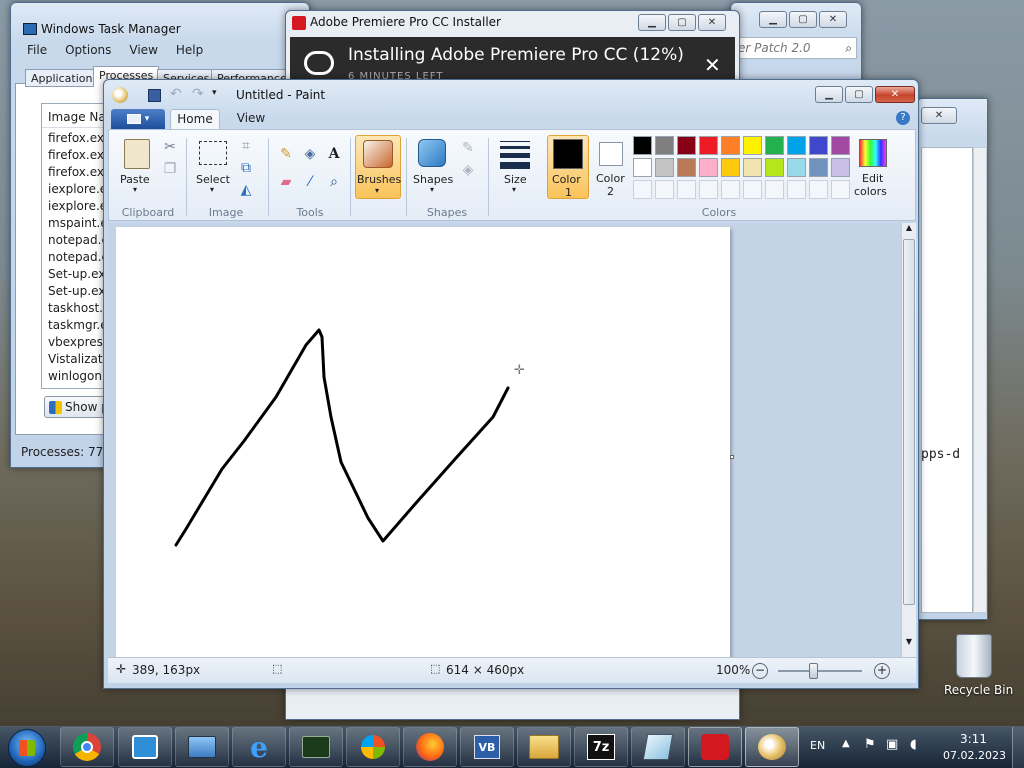 This screenshot has height=768, width=1024. Describe the element at coordinates (882, 671) in the screenshot. I see `zoom-in-button: +` at that location.